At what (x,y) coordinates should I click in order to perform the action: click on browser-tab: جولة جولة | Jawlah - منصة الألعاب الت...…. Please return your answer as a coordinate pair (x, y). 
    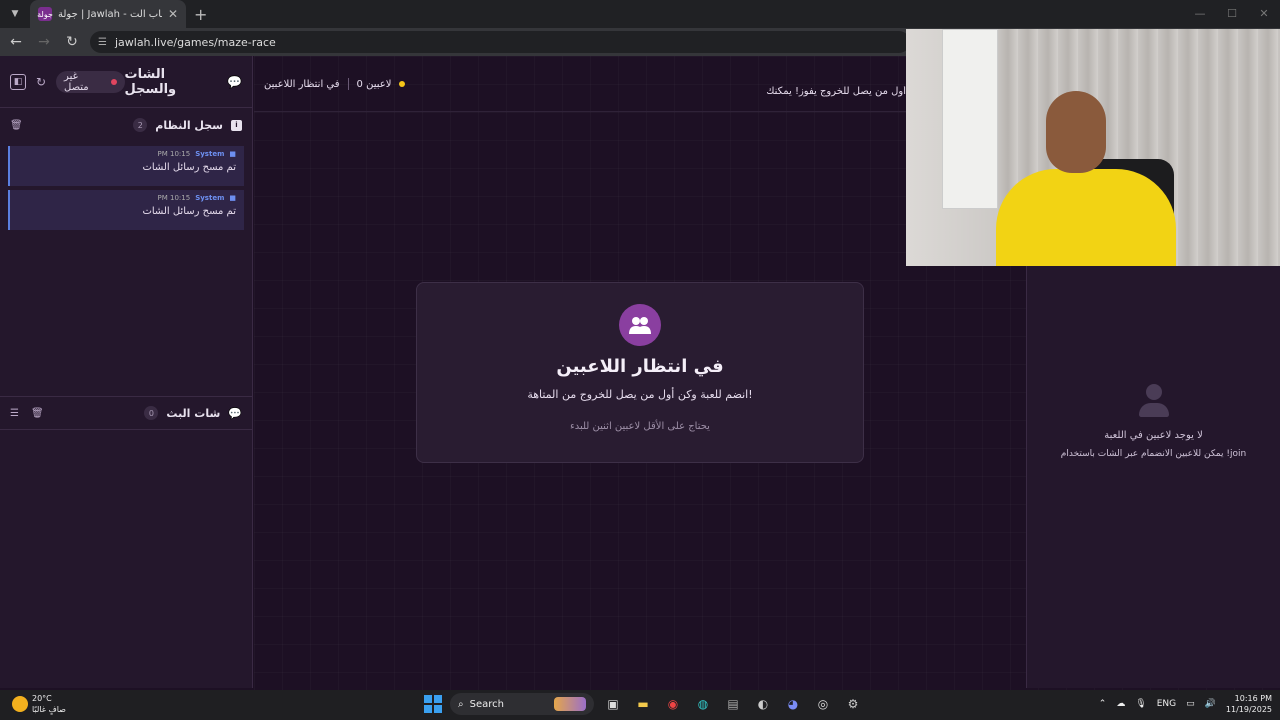
    Looking at the image, I should click on (108, 14).